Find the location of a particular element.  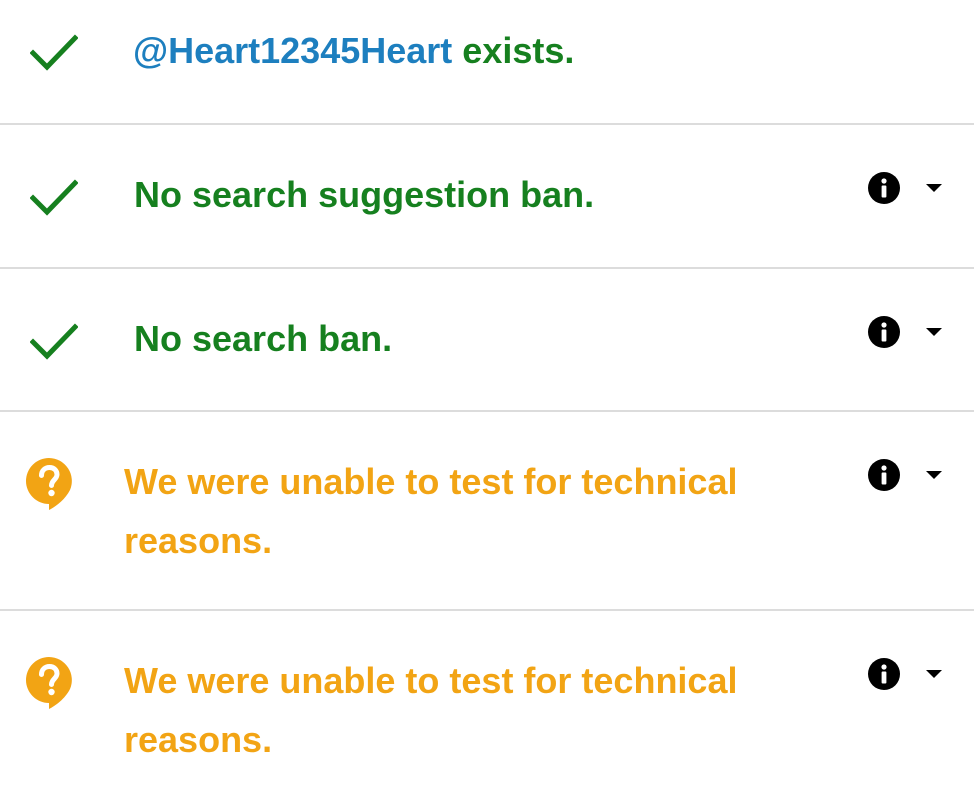

account-handle-link: @Heart12345Heart is located at coordinates (292, 50).